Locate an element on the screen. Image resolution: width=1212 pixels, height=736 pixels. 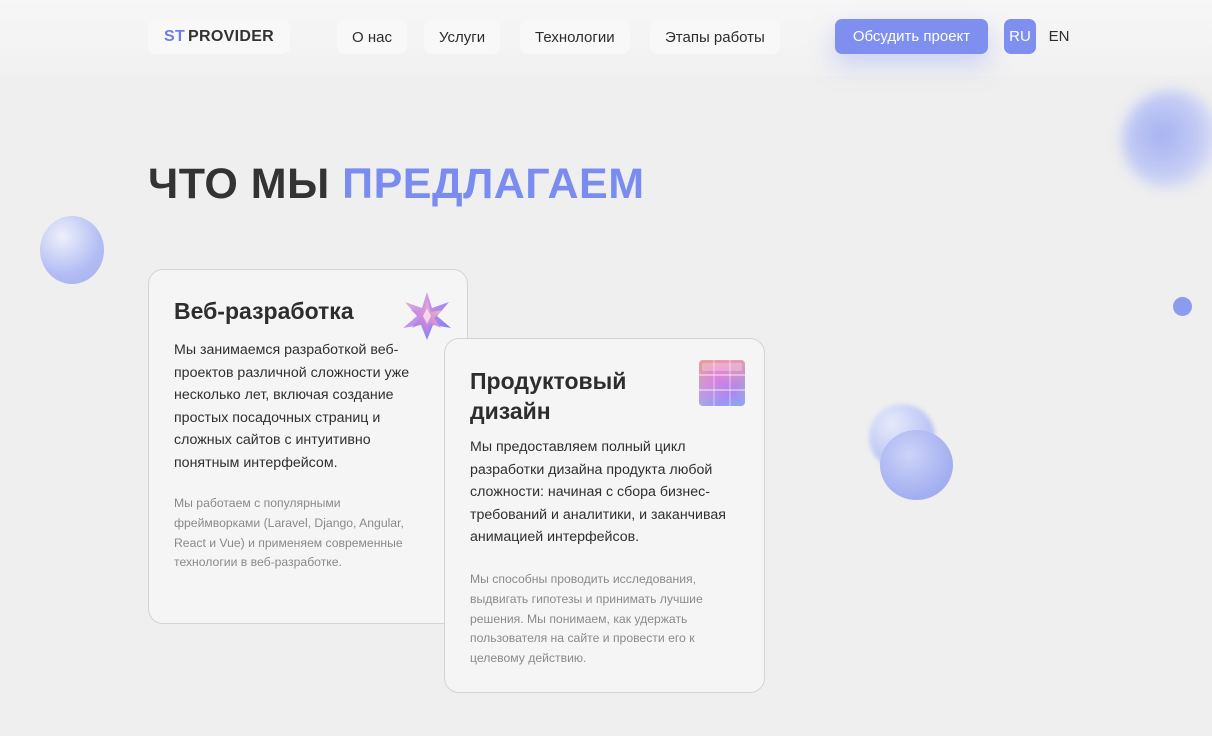
section-title-accent: ПРЕДЛАГАЕМ is located at coordinates (493, 184).